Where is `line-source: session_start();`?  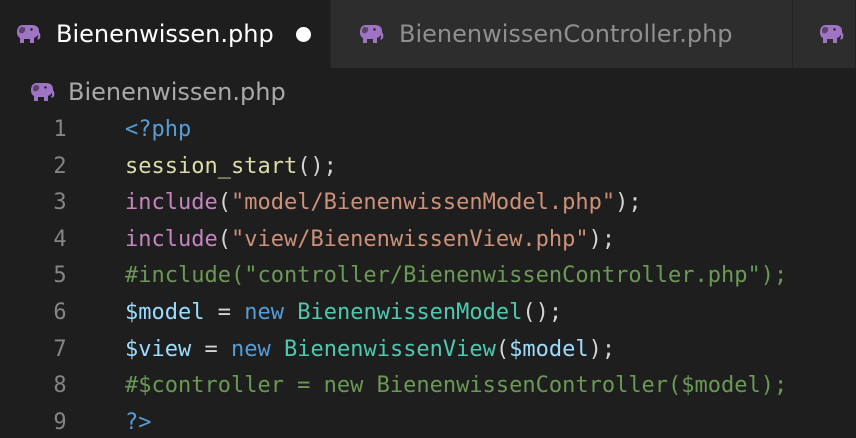 line-source: session_start(); is located at coordinates (231, 167).